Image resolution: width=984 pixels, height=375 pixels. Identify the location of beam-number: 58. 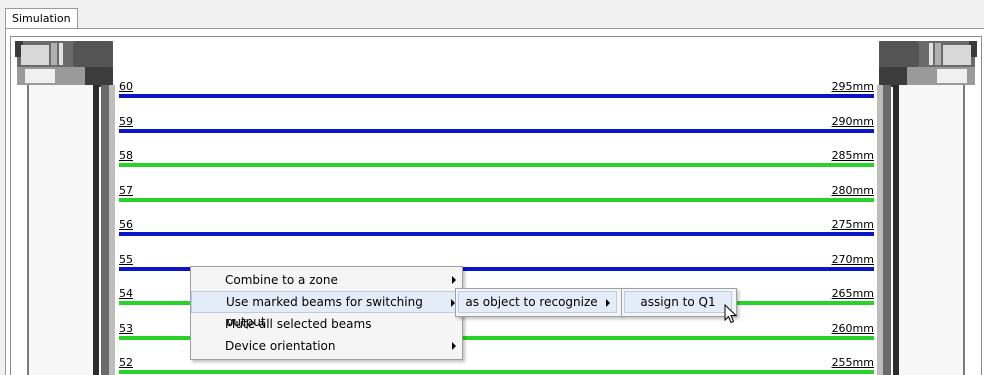
(126, 155).